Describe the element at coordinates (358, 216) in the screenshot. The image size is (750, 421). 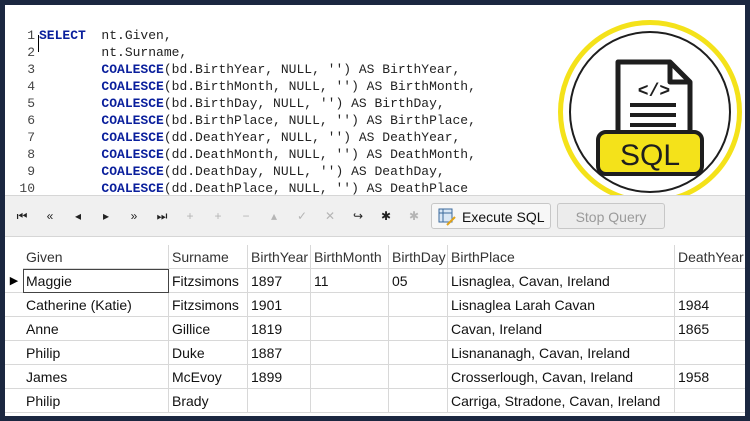
I see `redo-icon: ↪` at that location.